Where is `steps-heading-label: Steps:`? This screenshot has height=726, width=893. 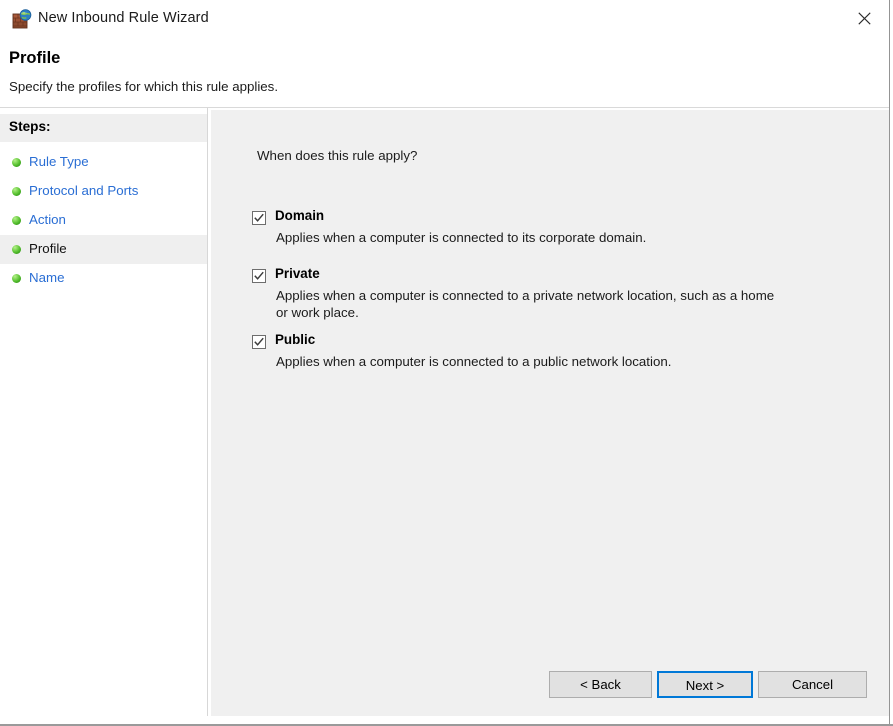 steps-heading-label: Steps: is located at coordinates (30, 126).